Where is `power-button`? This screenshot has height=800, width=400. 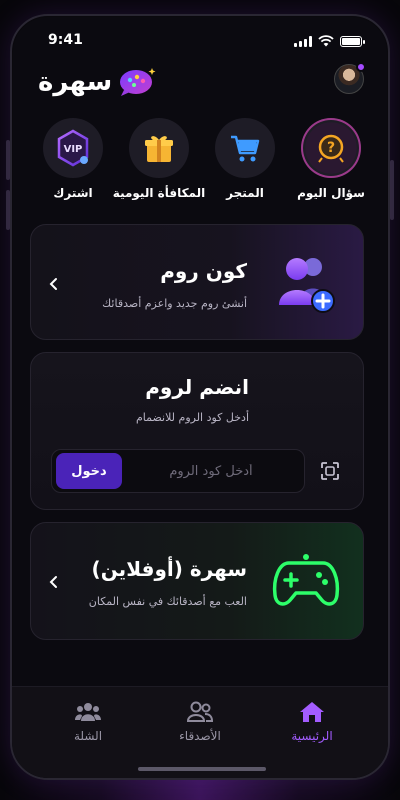
power-button is located at coordinates (392, 190).